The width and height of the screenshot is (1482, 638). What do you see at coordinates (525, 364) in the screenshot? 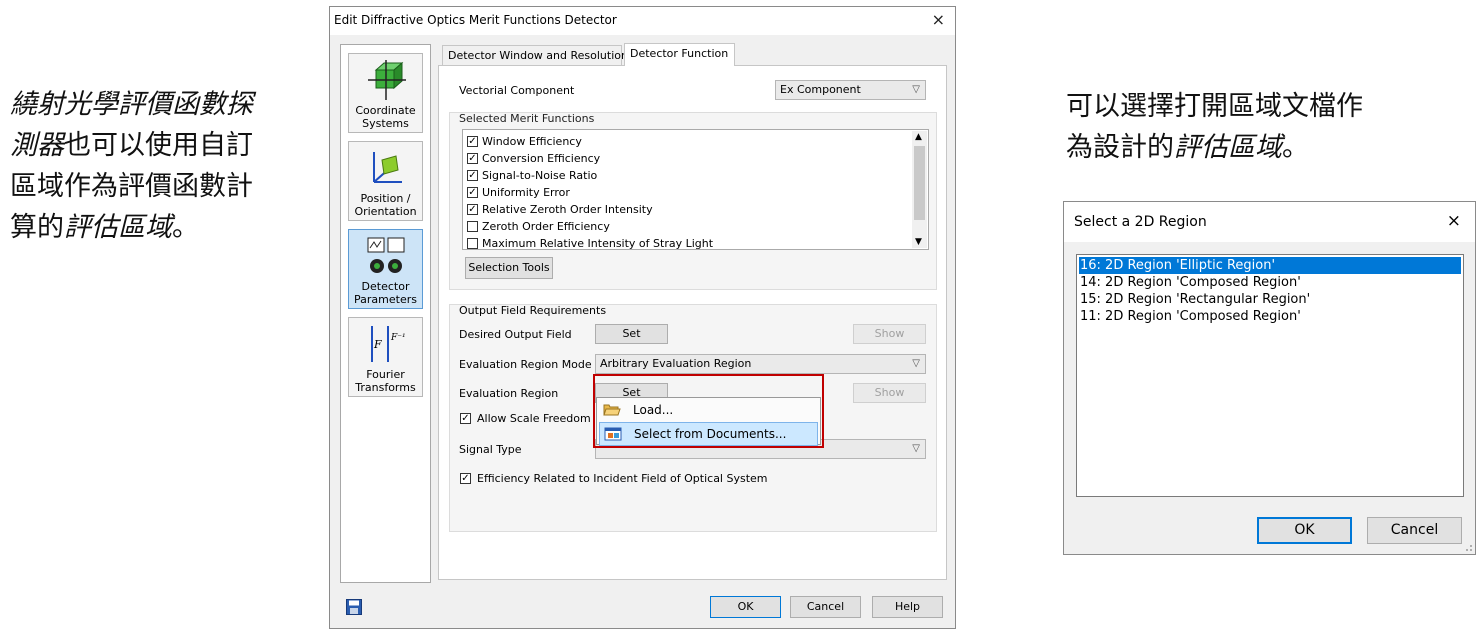
I see `evaluation-region-mode-label: Evaluation Region Mode` at bounding box center [525, 364].